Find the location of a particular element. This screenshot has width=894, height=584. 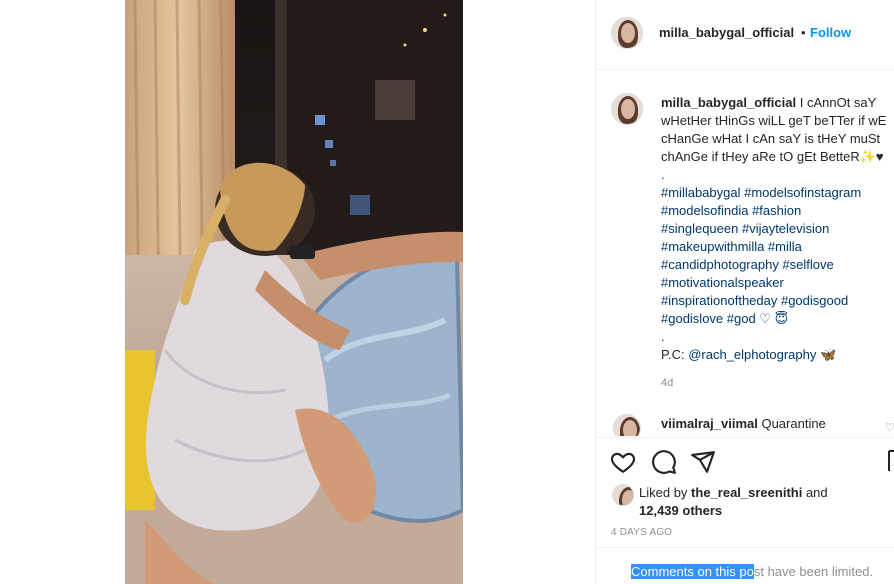

caption-avatar is located at coordinates (627, 109).